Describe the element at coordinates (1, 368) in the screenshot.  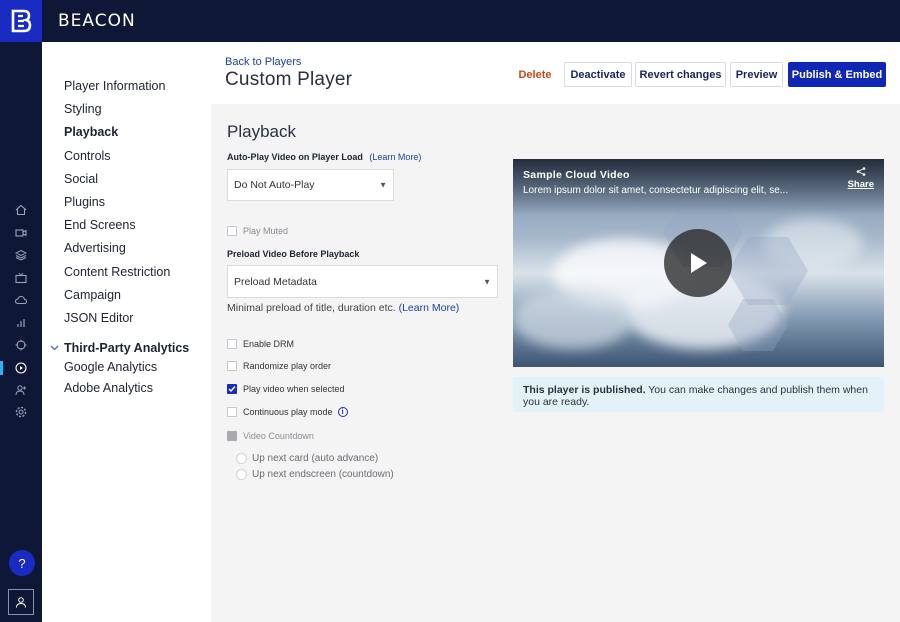
I see `rail-active-indicator` at that location.